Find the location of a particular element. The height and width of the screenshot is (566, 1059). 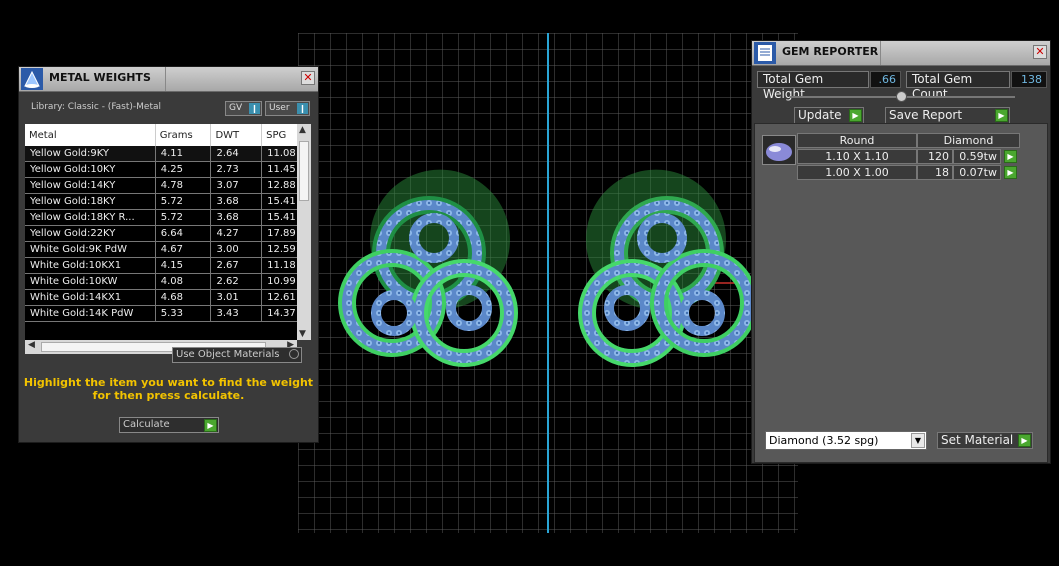

table-row: White Gold:10KX1 4.15 2.67 11.18 is located at coordinates (168, 265).